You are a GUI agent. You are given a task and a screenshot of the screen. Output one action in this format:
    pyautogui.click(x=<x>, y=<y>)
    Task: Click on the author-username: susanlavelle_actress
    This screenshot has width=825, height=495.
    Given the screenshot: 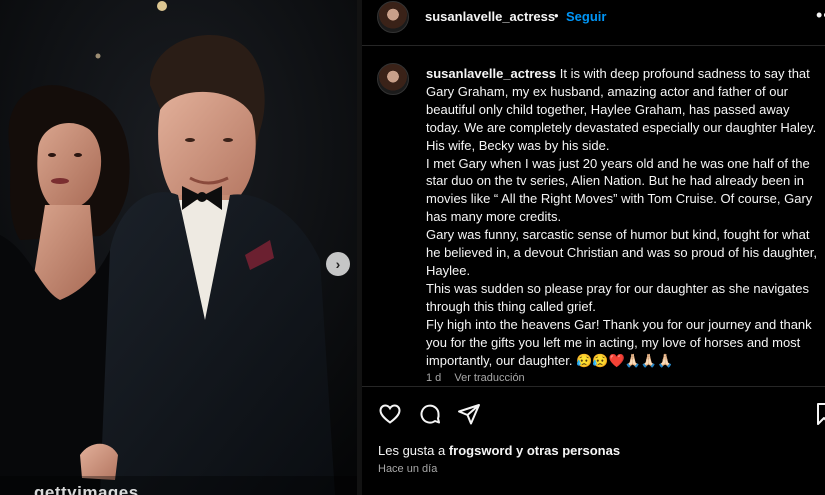 What is the action you would take?
    pyautogui.click(x=490, y=16)
    